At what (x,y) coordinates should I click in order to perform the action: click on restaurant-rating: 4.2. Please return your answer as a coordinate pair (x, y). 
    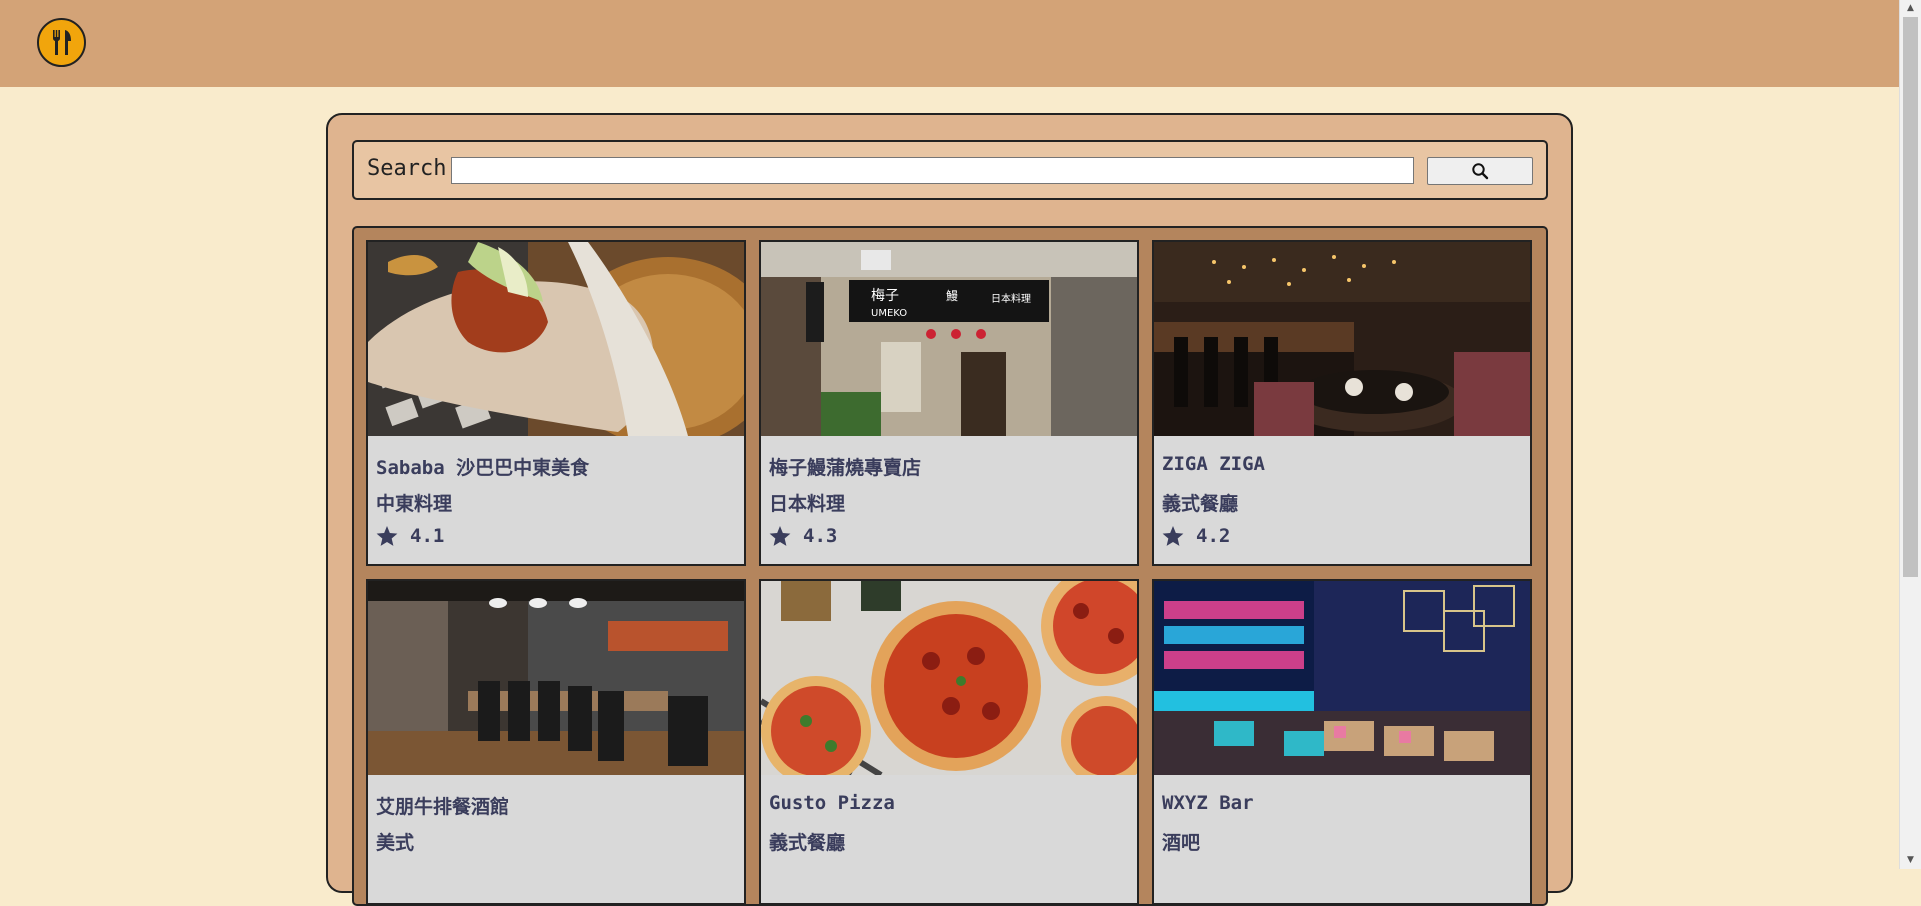
    Looking at the image, I should click on (1196, 536).